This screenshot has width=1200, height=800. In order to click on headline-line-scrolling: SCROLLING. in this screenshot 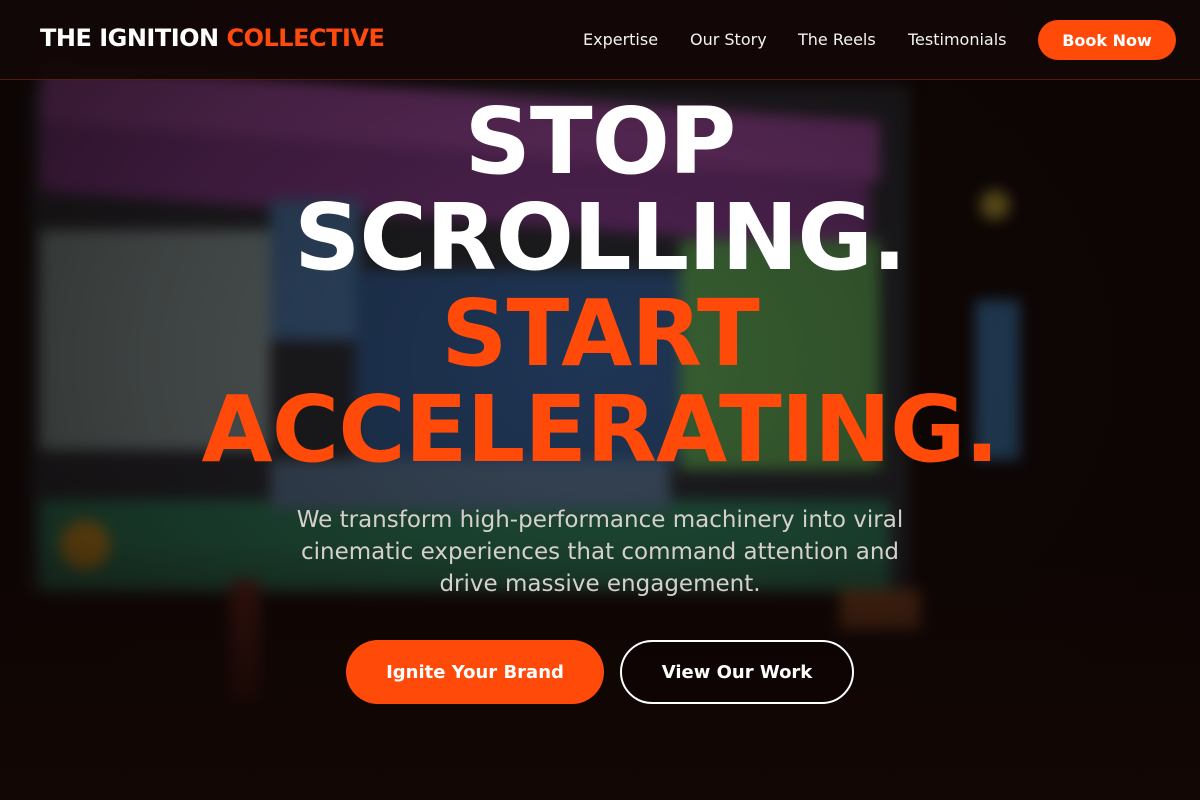, I will do `click(600, 237)`.